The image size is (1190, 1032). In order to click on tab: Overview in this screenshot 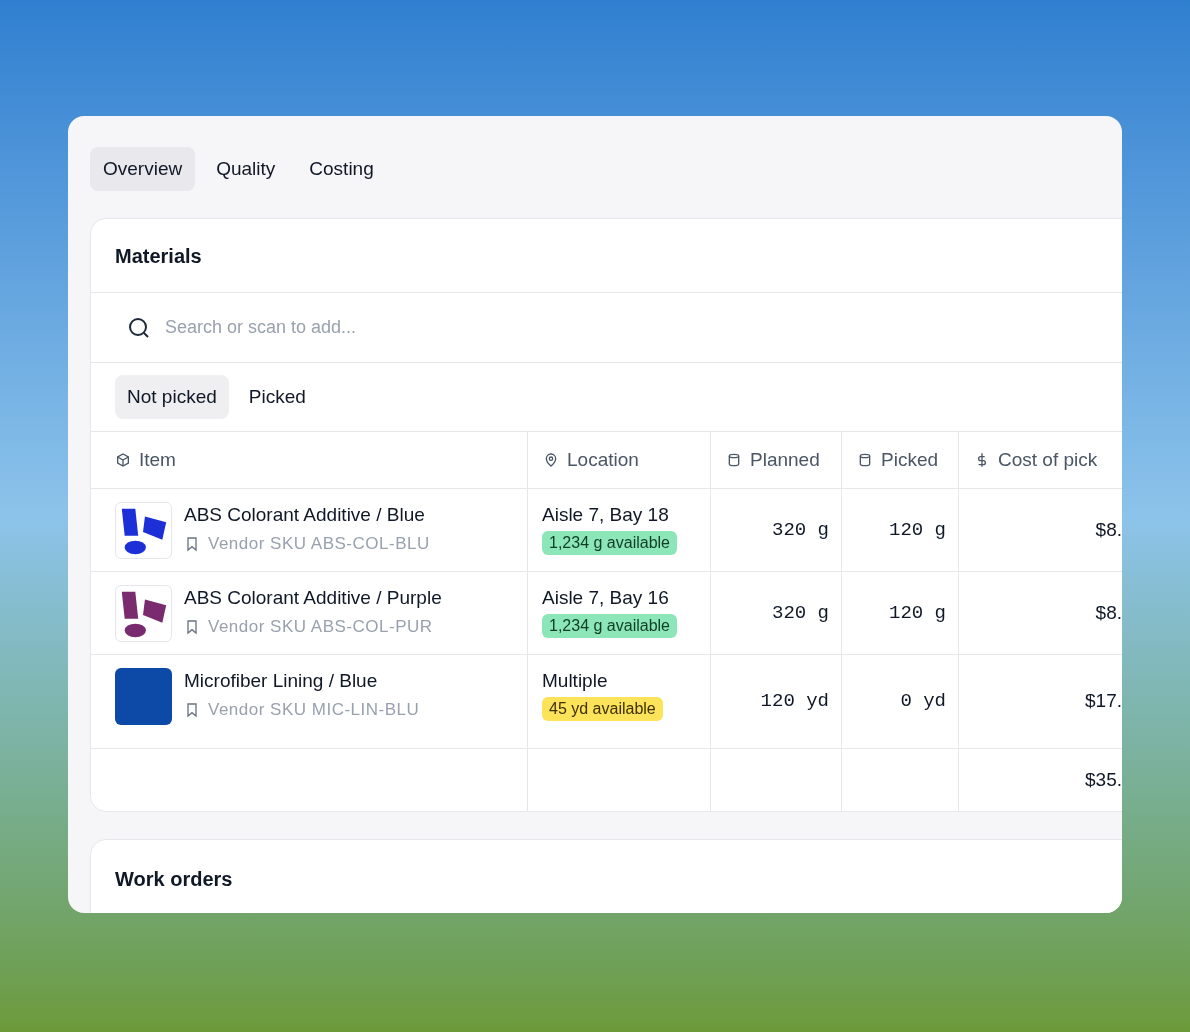, I will do `click(143, 169)`.